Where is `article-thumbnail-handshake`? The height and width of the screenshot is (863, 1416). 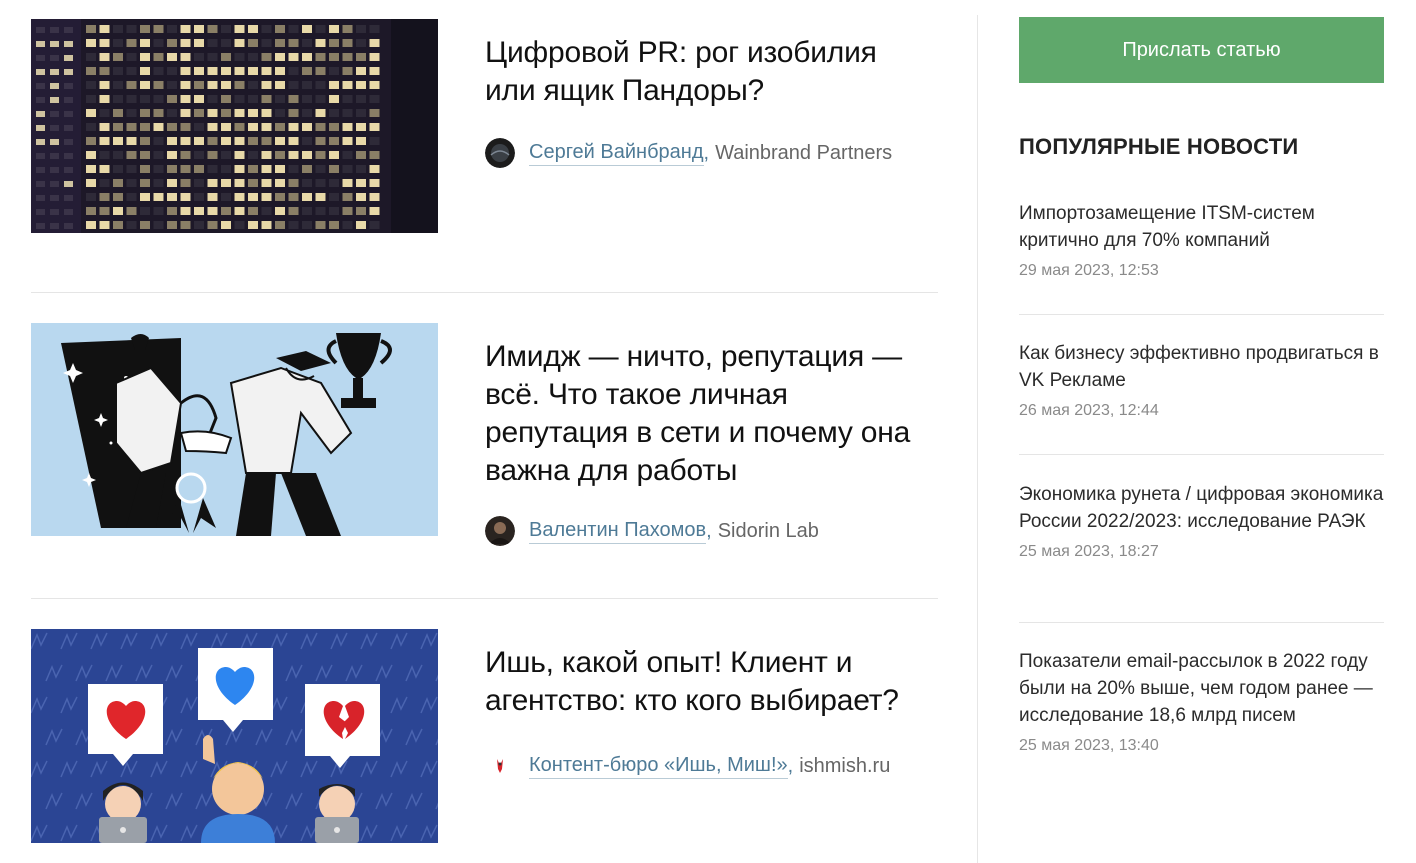 article-thumbnail-handshake is located at coordinates (234, 430).